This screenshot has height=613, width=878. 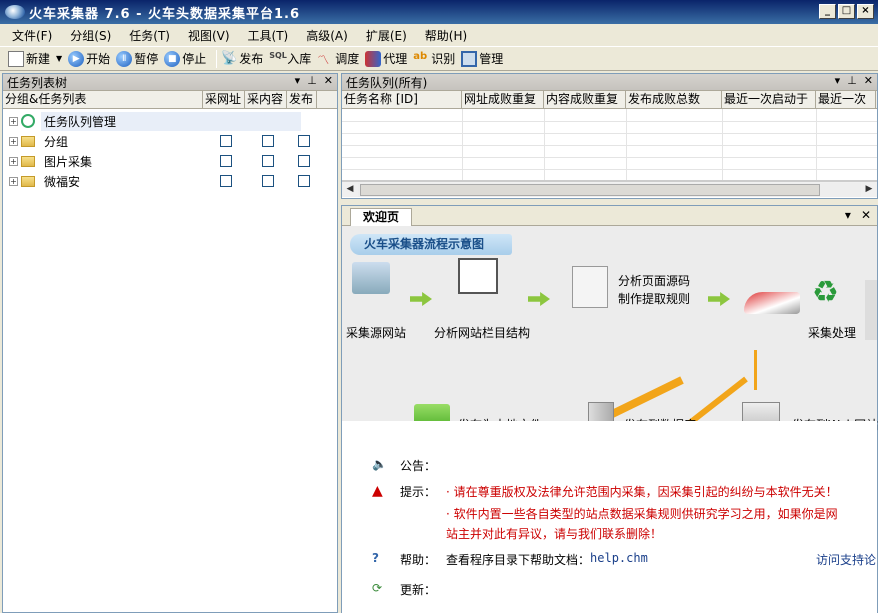 I want to click on new-button: 新建 ▼, so click(x=35, y=59).